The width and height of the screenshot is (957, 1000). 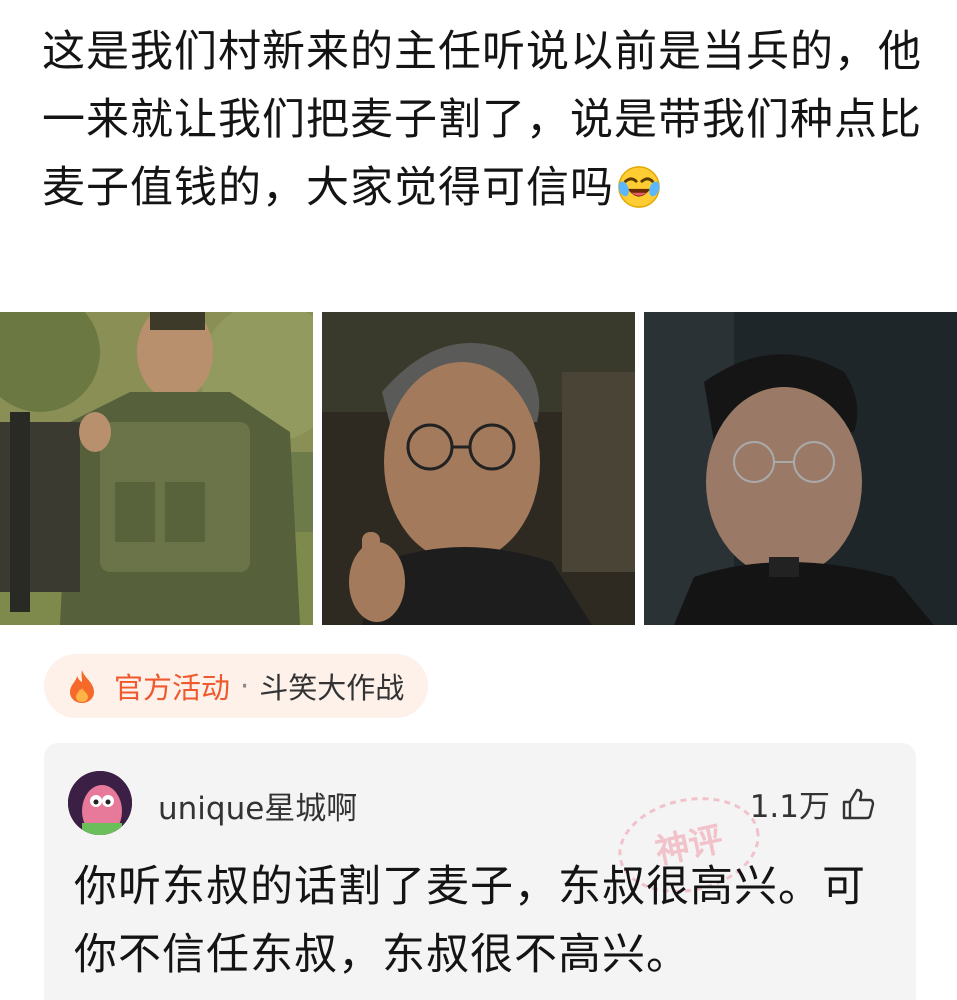 What do you see at coordinates (172, 688) in the screenshot?
I see `activity-label: 官方活动` at bounding box center [172, 688].